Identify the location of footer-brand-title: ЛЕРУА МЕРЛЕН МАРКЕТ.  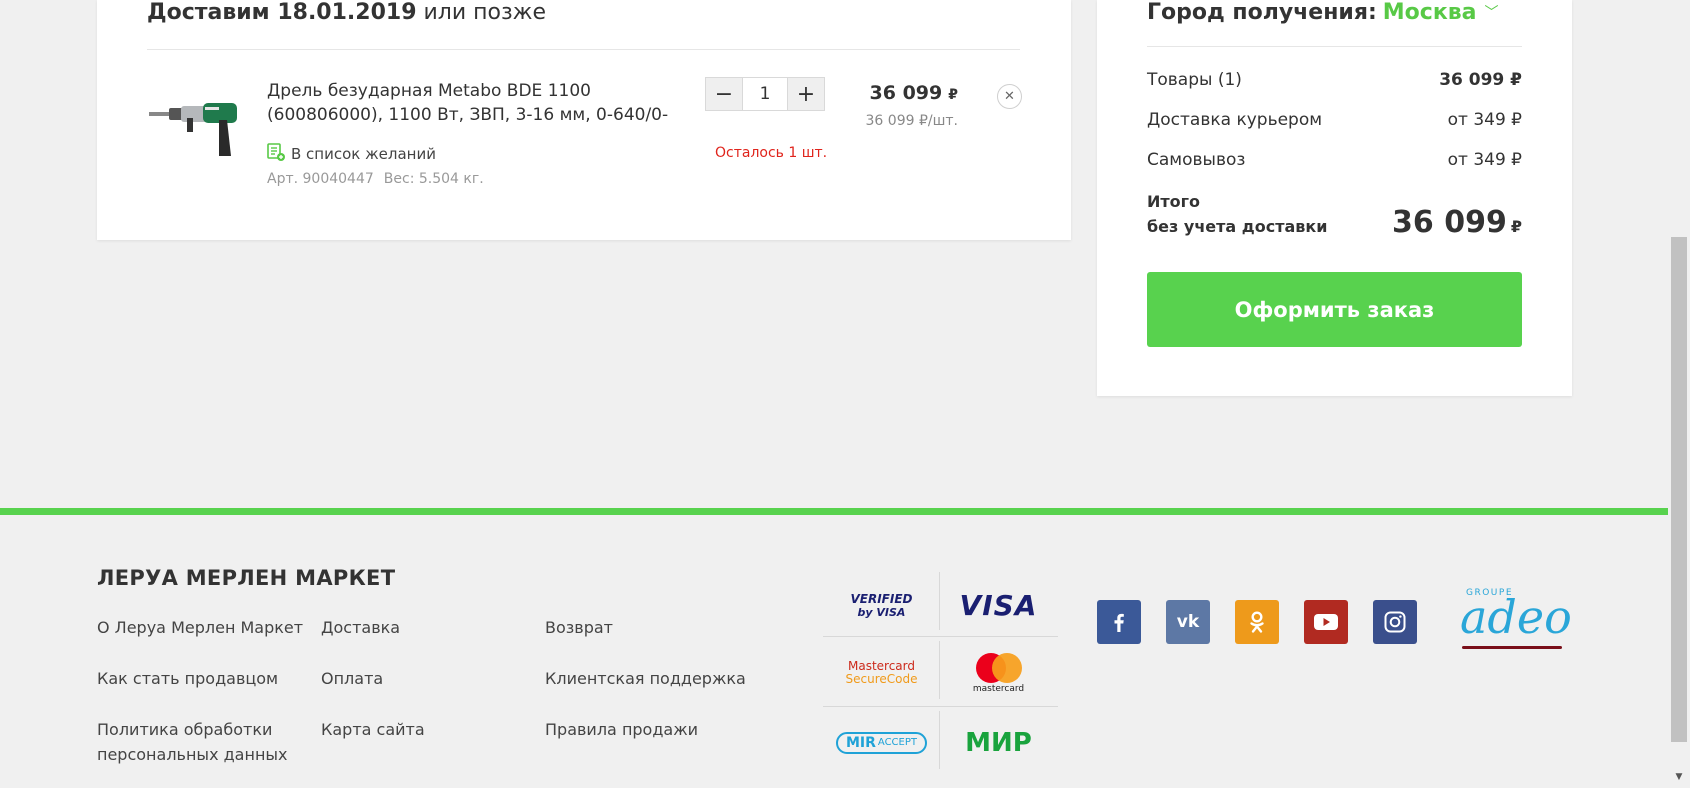
(246, 578).